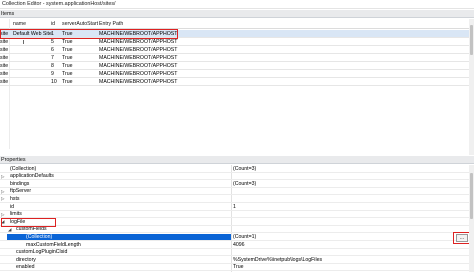  I want to click on property-value: 4096, so click(239, 244).